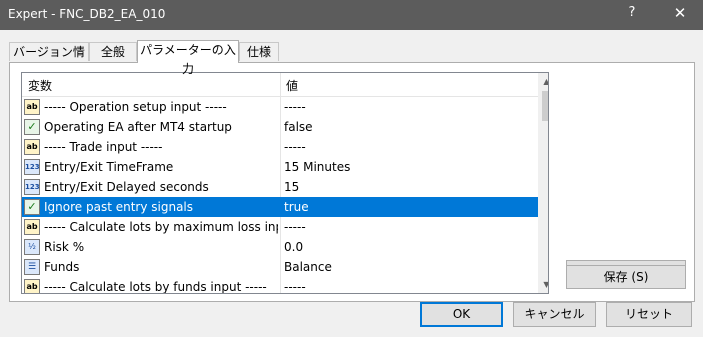  I want to click on parameter-row: ab ----- Operation setup input ----- -----, so click(280, 107).